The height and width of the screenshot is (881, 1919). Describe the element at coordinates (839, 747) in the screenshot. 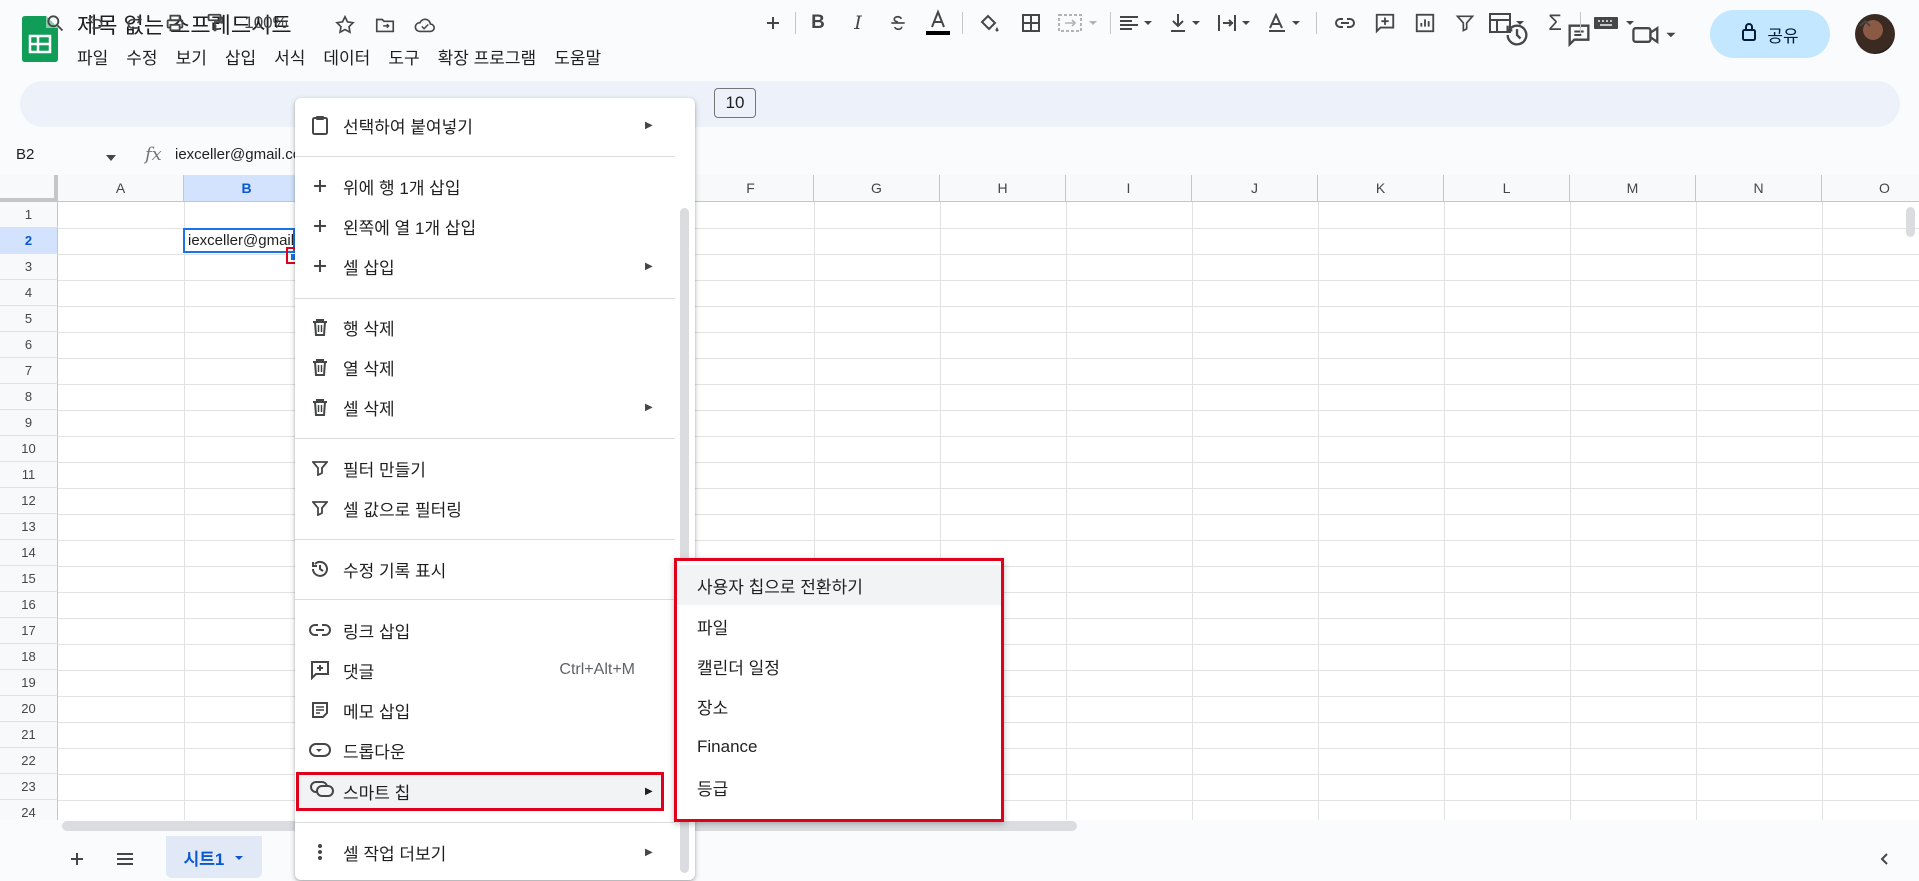

I see `submenu-item-finance: Finance` at that location.